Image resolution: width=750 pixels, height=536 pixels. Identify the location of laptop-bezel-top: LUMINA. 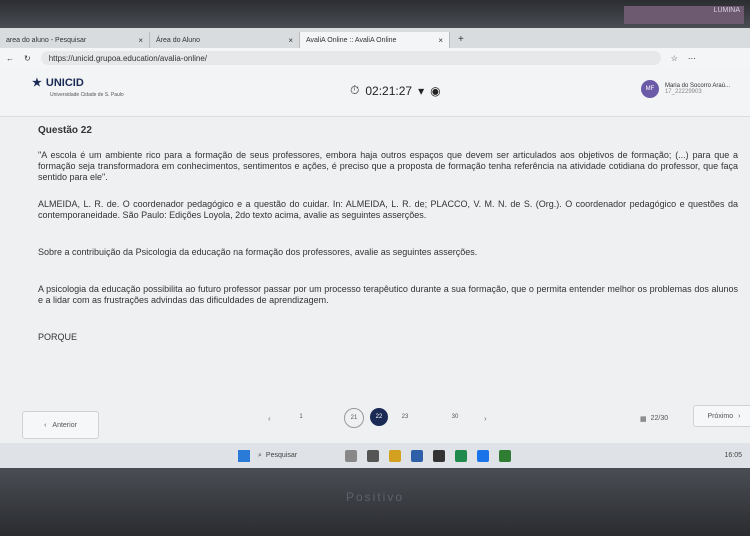
(375, 14).